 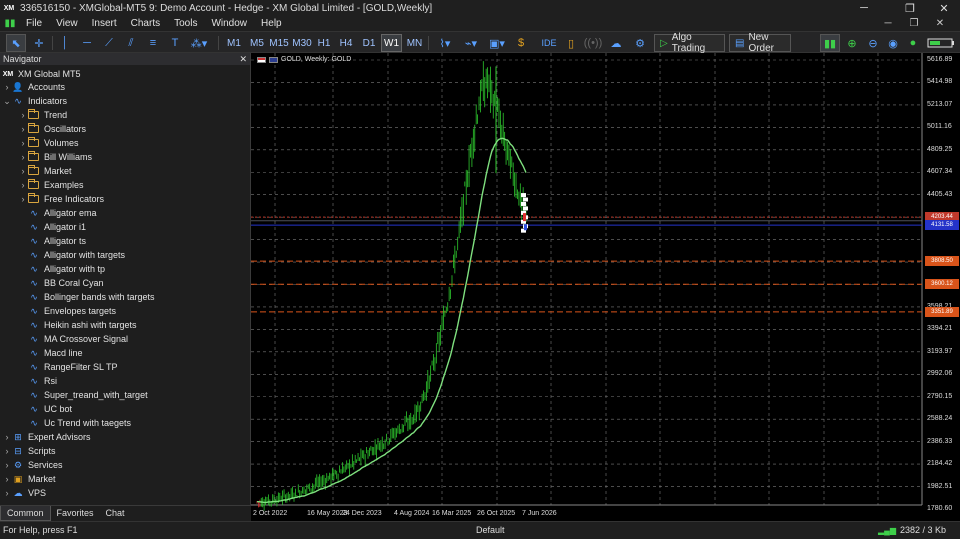 What do you see at coordinates (29, 451) in the screenshot?
I see `tree-scripts: › ⊟ Scripts` at bounding box center [29, 451].